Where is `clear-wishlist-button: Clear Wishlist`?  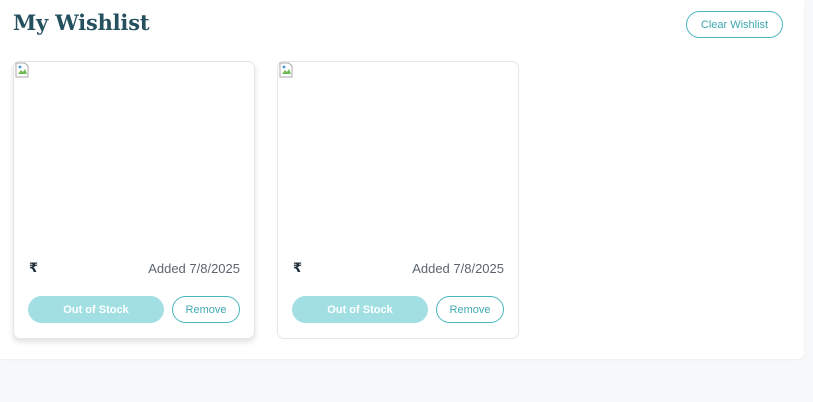 clear-wishlist-button: Clear Wishlist is located at coordinates (734, 24).